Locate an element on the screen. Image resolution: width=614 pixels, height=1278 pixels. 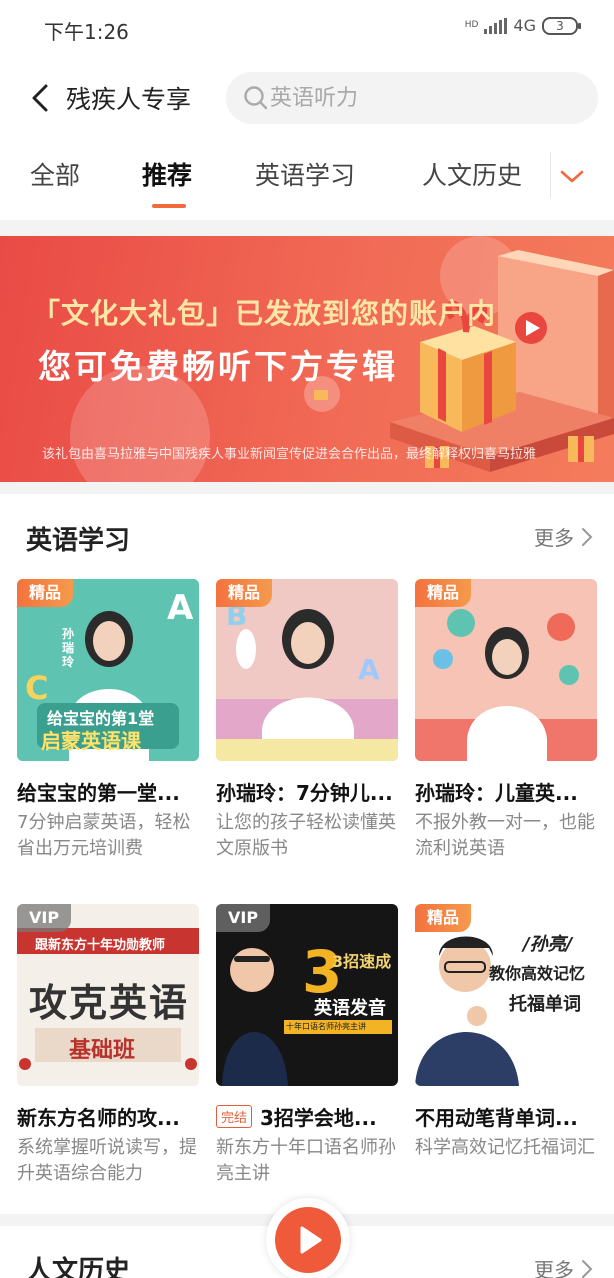
banner-headline: 「文化大礼包」已发放到您的账户内 is located at coordinates (264, 313).